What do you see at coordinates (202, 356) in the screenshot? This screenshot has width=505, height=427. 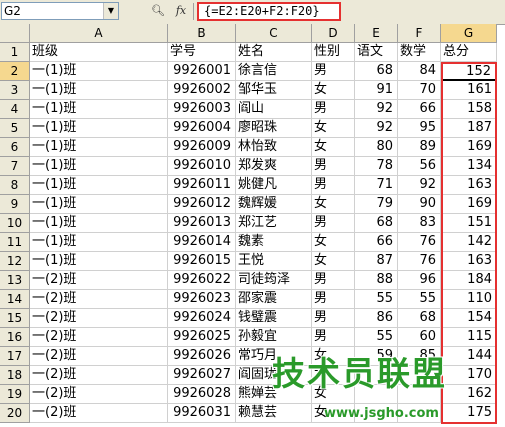 I see `cell-b17: 9926026` at bounding box center [202, 356].